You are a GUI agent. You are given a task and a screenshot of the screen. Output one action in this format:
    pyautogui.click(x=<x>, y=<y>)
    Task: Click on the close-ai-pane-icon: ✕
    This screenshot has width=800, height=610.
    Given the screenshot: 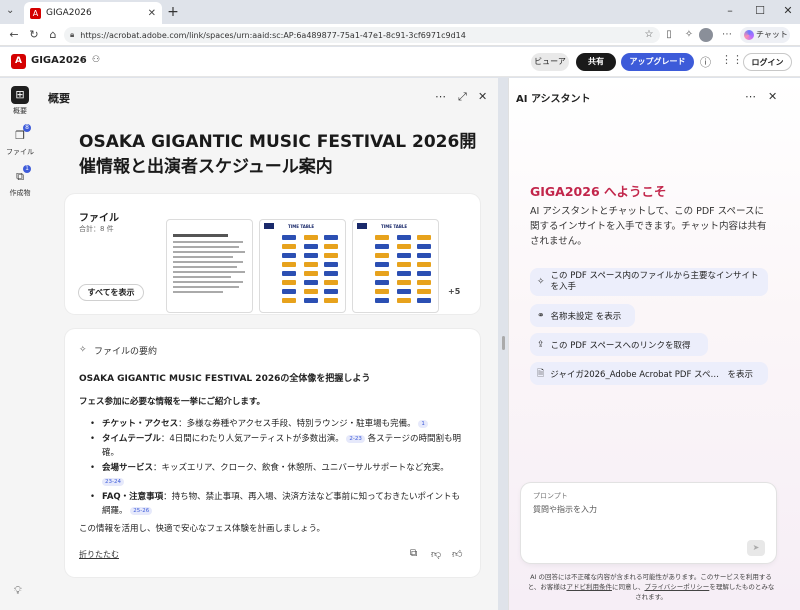 What is the action you would take?
    pyautogui.click(x=772, y=96)
    